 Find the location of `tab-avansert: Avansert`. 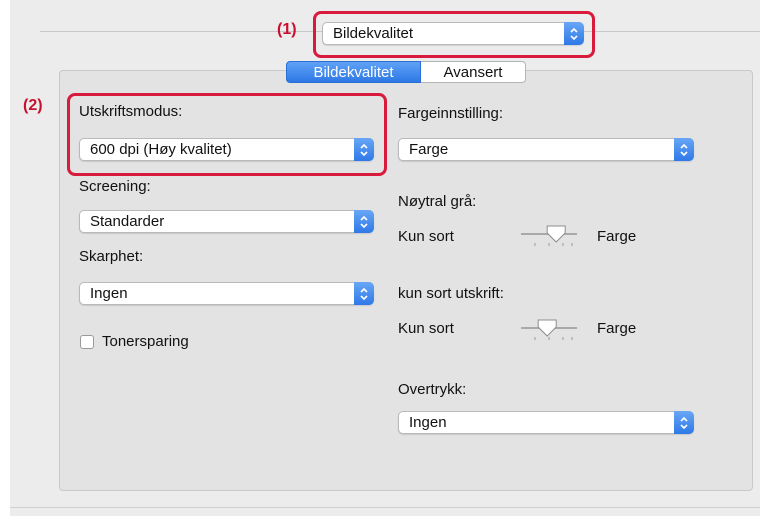

tab-avansert: Avansert is located at coordinates (473, 72).